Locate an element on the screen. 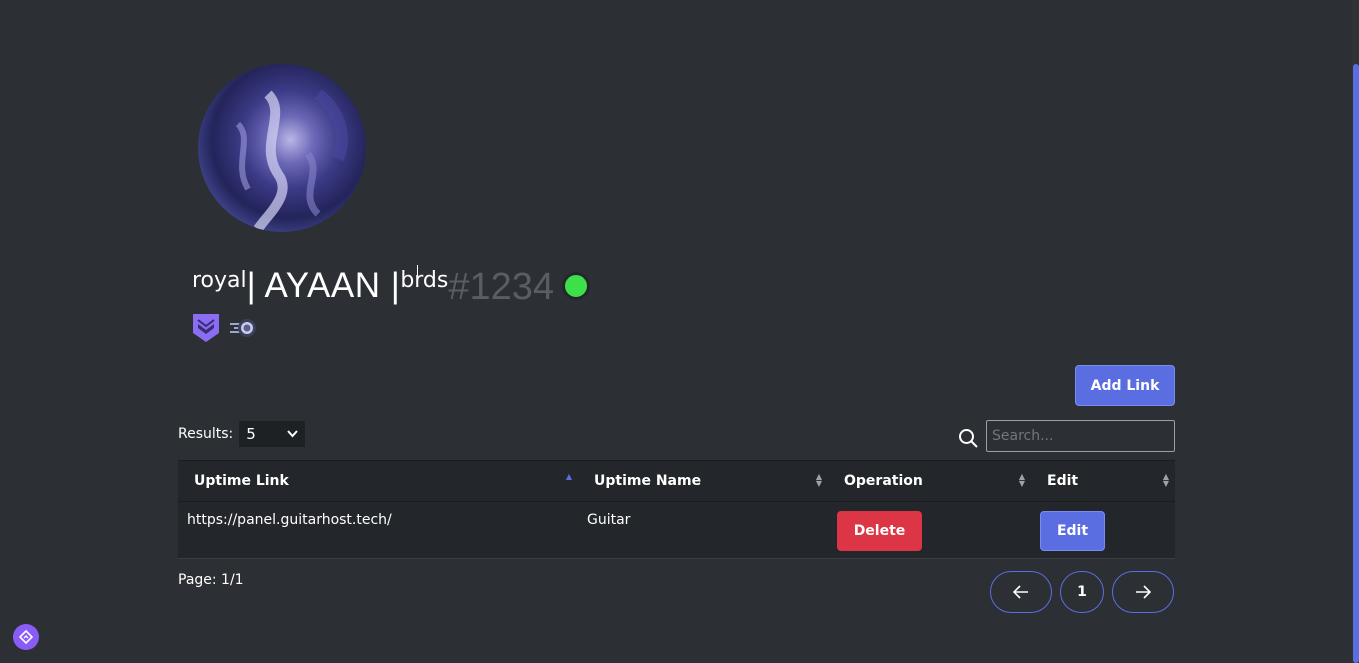  username-main: | AYAAN | is located at coordinates (323, 285).